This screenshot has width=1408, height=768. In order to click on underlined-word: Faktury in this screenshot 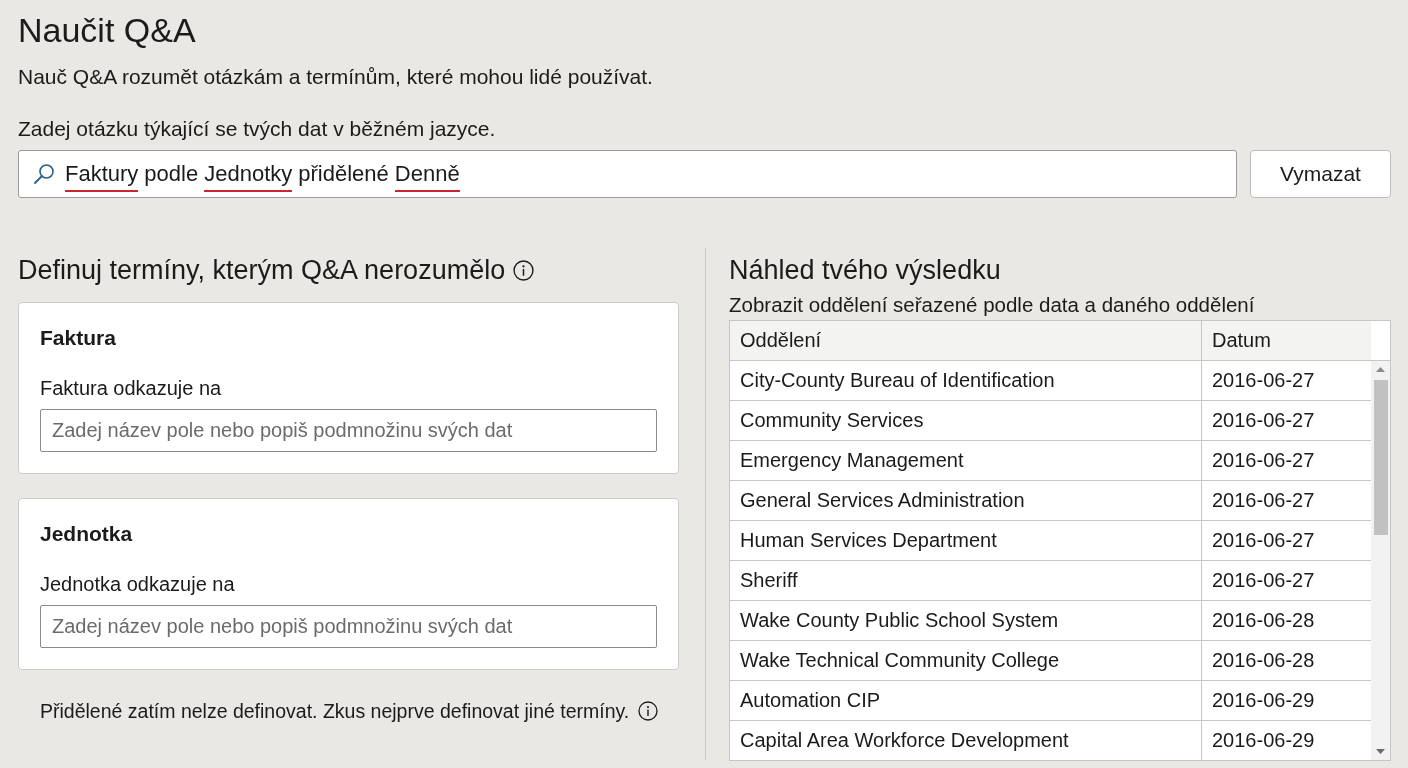, I will do `click(102, 176)`.